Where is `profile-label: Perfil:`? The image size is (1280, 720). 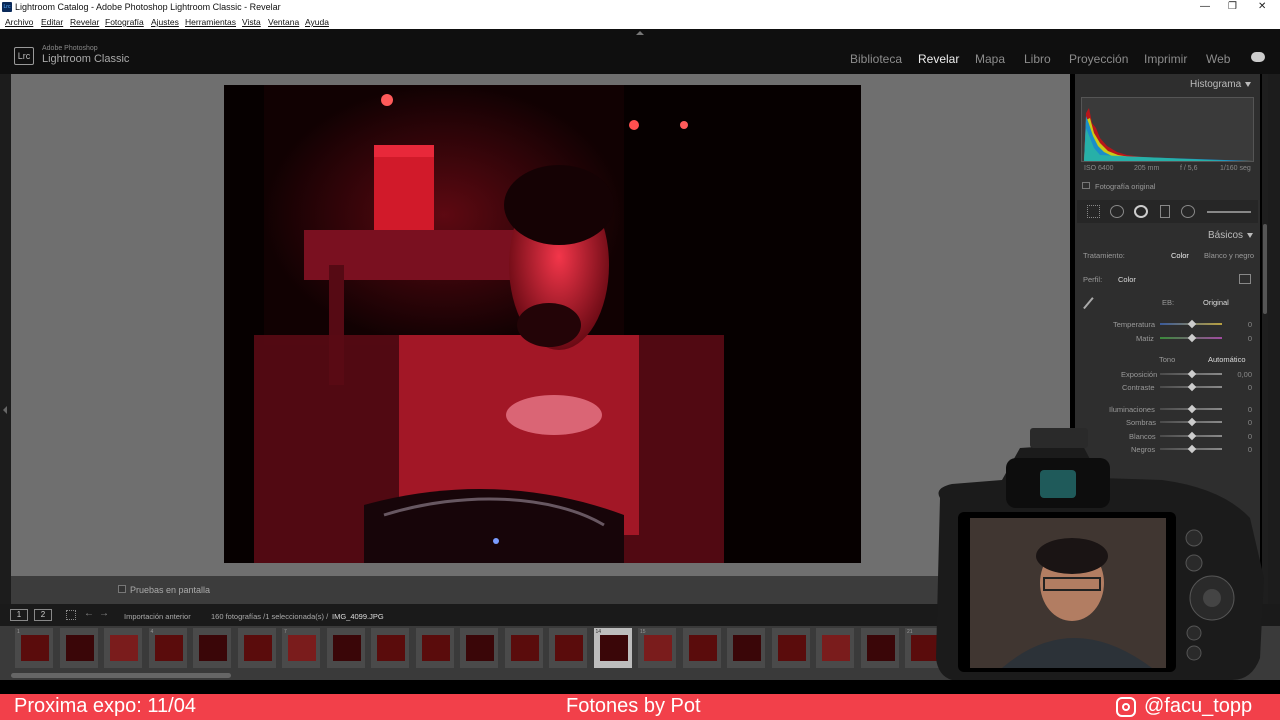 profile-label: Perfil: is located at coordinates (1093, 279).